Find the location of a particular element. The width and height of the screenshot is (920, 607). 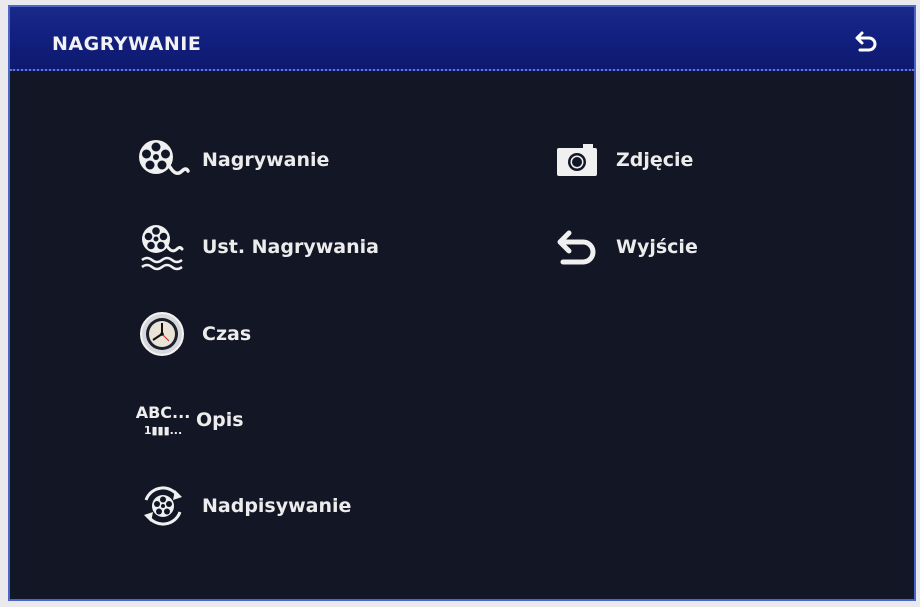

menu-item-nagrywanie: Nagrywanie is located at coordinates (232, 160).